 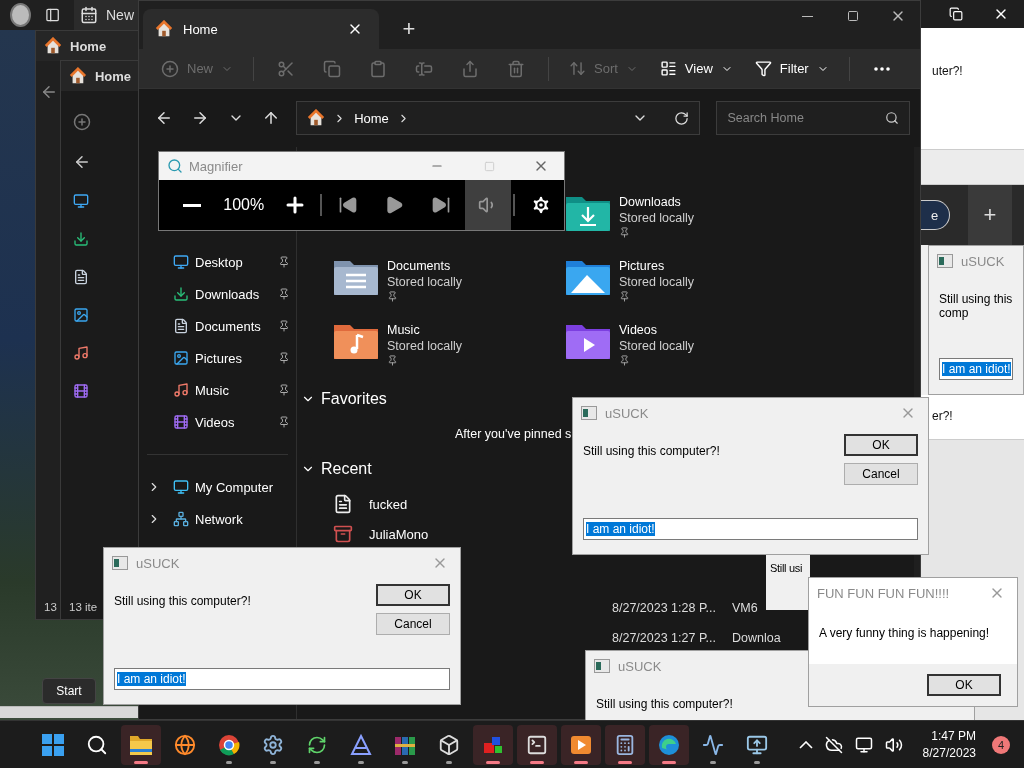 What do you see at coordinates (786, 568) in the screenshot?
I see `dialog-message: Still usi` at bounding box center [786, 568].